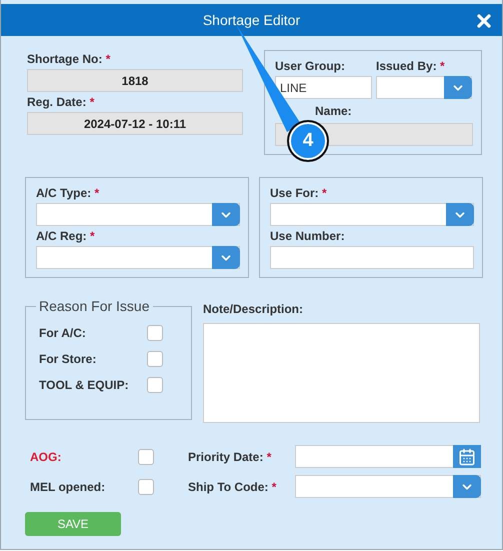  What do you see at coordinates (333, 111) in the screenshot?
I see `field-label: Name:` at bounding box center [333, 111].